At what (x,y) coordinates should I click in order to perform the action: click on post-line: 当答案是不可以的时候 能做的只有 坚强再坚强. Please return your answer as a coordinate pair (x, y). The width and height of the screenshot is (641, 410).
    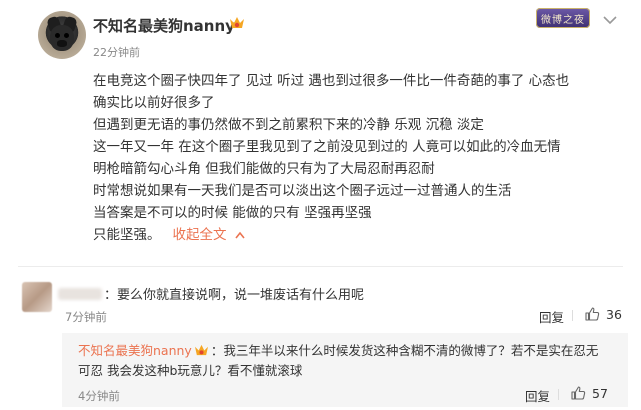
    Looking at the image, I should click on (232, 213).